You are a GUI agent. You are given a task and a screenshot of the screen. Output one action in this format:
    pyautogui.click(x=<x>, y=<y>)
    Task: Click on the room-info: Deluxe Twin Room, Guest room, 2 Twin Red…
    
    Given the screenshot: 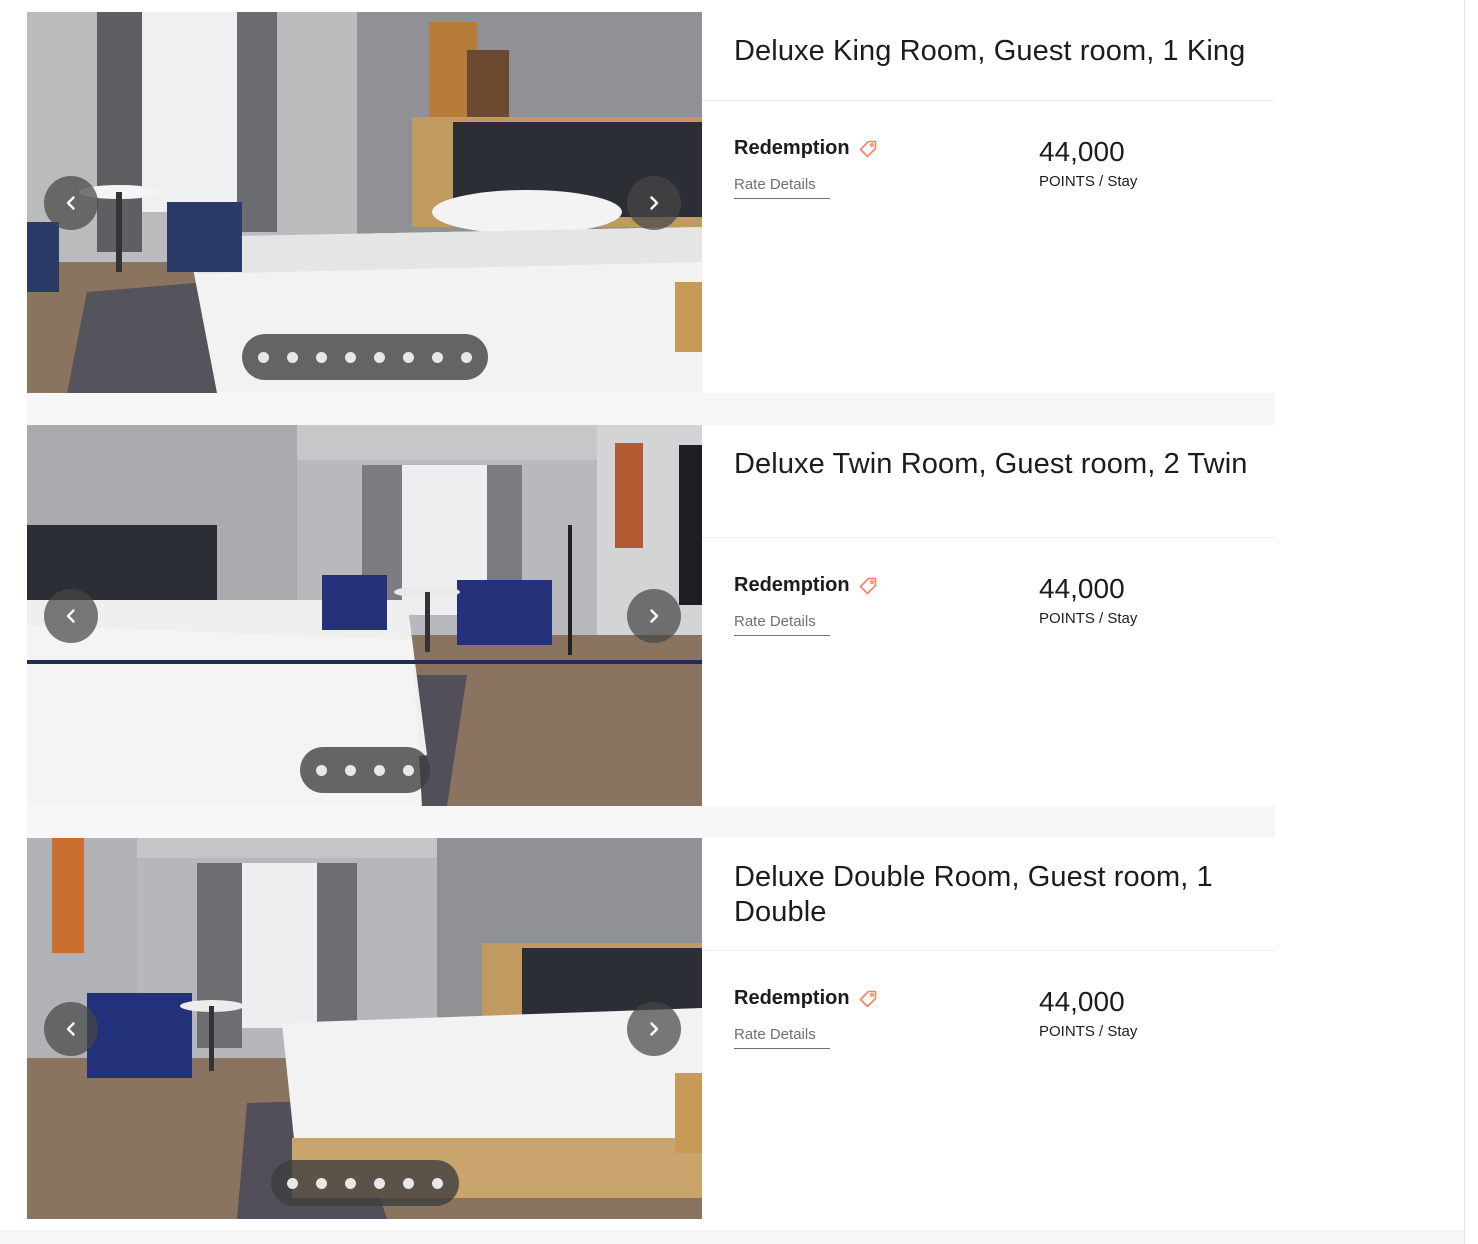 What is the action you would take?
    pyautogui.click(x=988, y=615)
    